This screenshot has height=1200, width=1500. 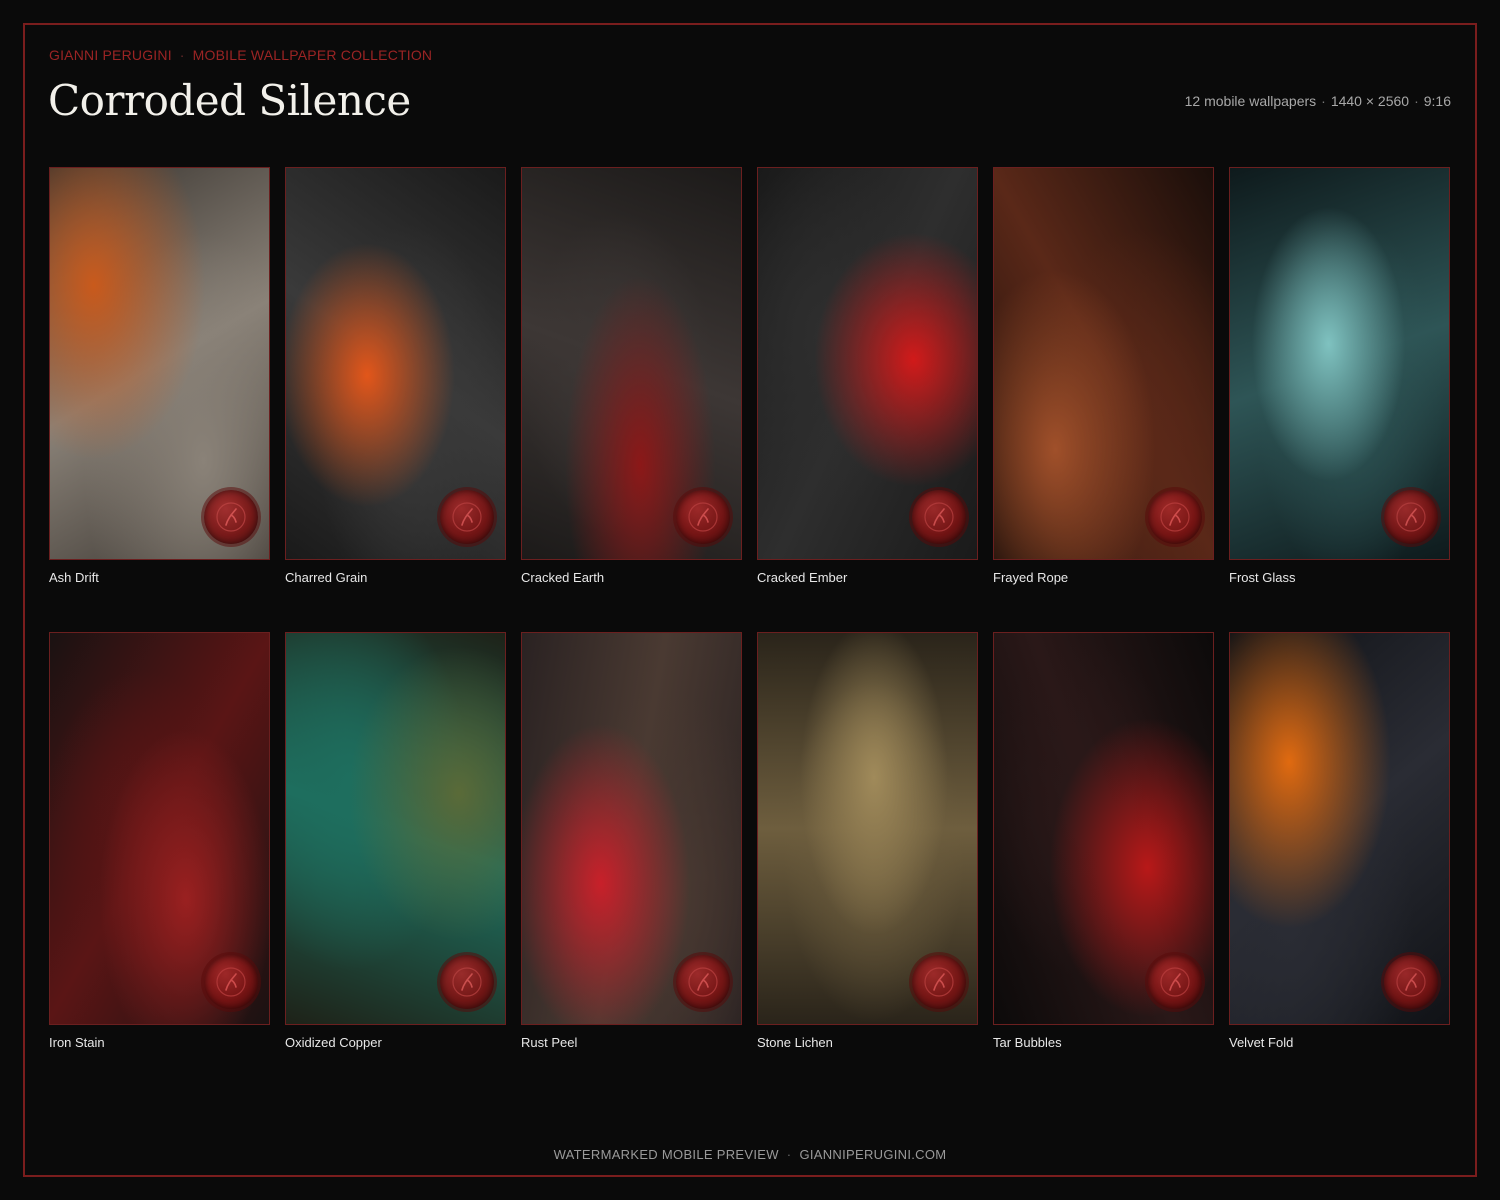 I want to click on wallpaper-tile: Ash Drift, so click(x=159, y=376).